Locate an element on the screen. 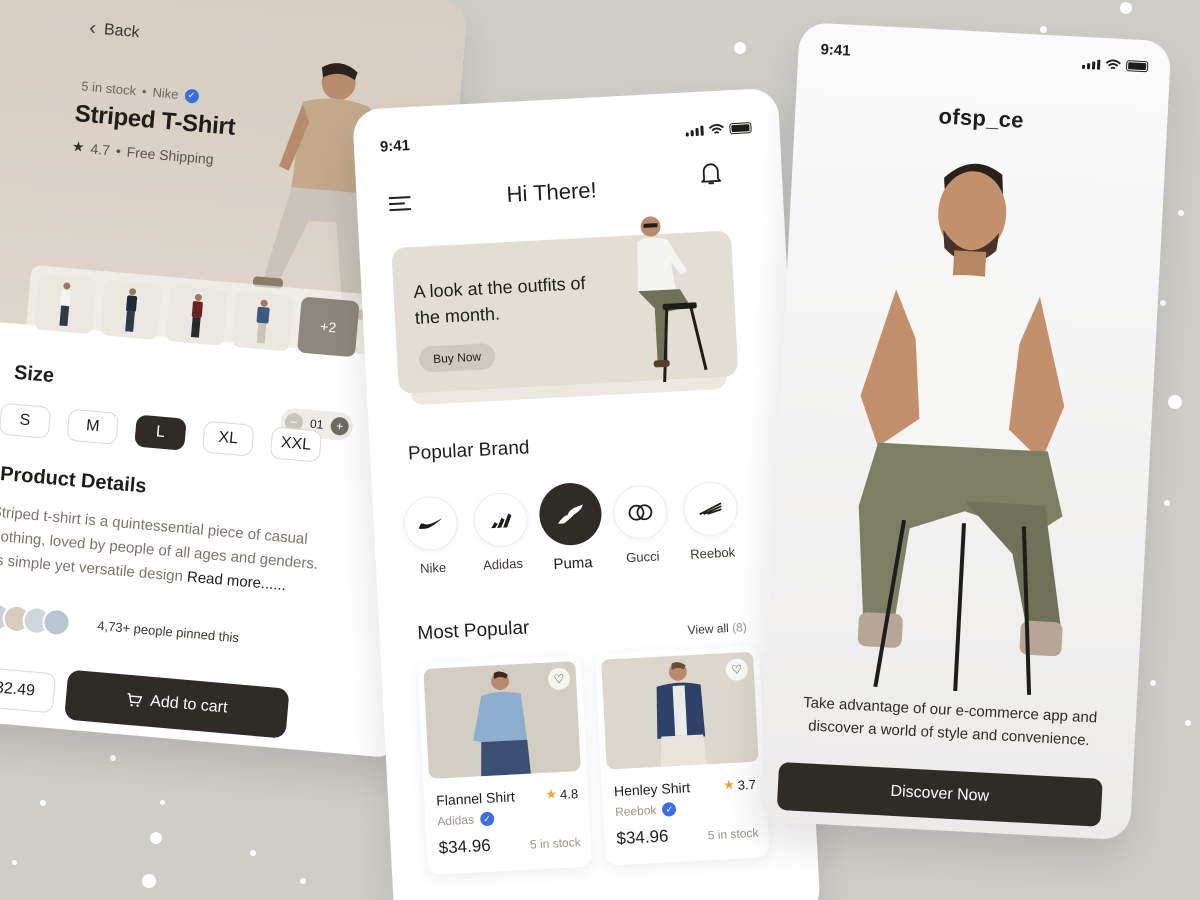 The image size is (1200, 900). brand-reebok: Reebok is located at coordinates (710, 521).